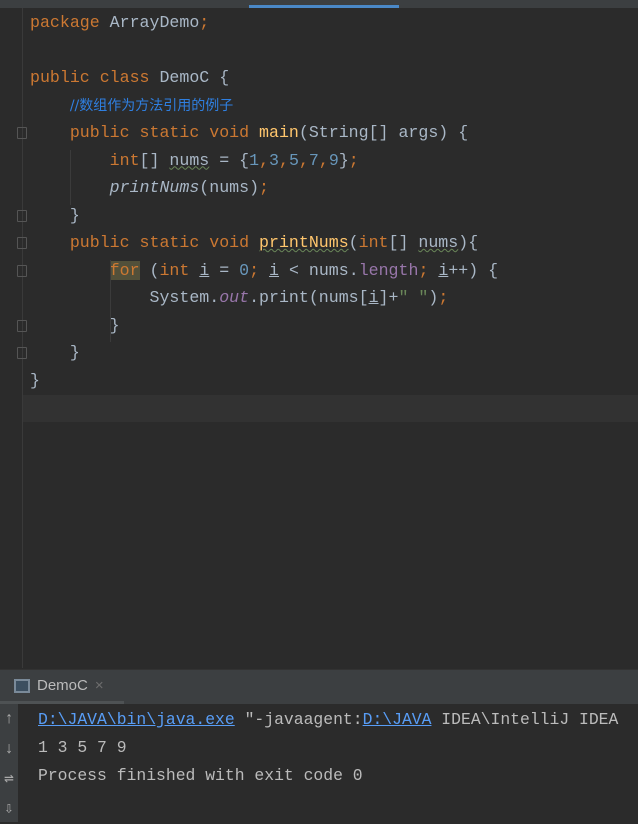 This screenshot has width=638, height=824. Describe the element at coordinates (70, 22) in the screenshot. I see `code-token: package` at that location.